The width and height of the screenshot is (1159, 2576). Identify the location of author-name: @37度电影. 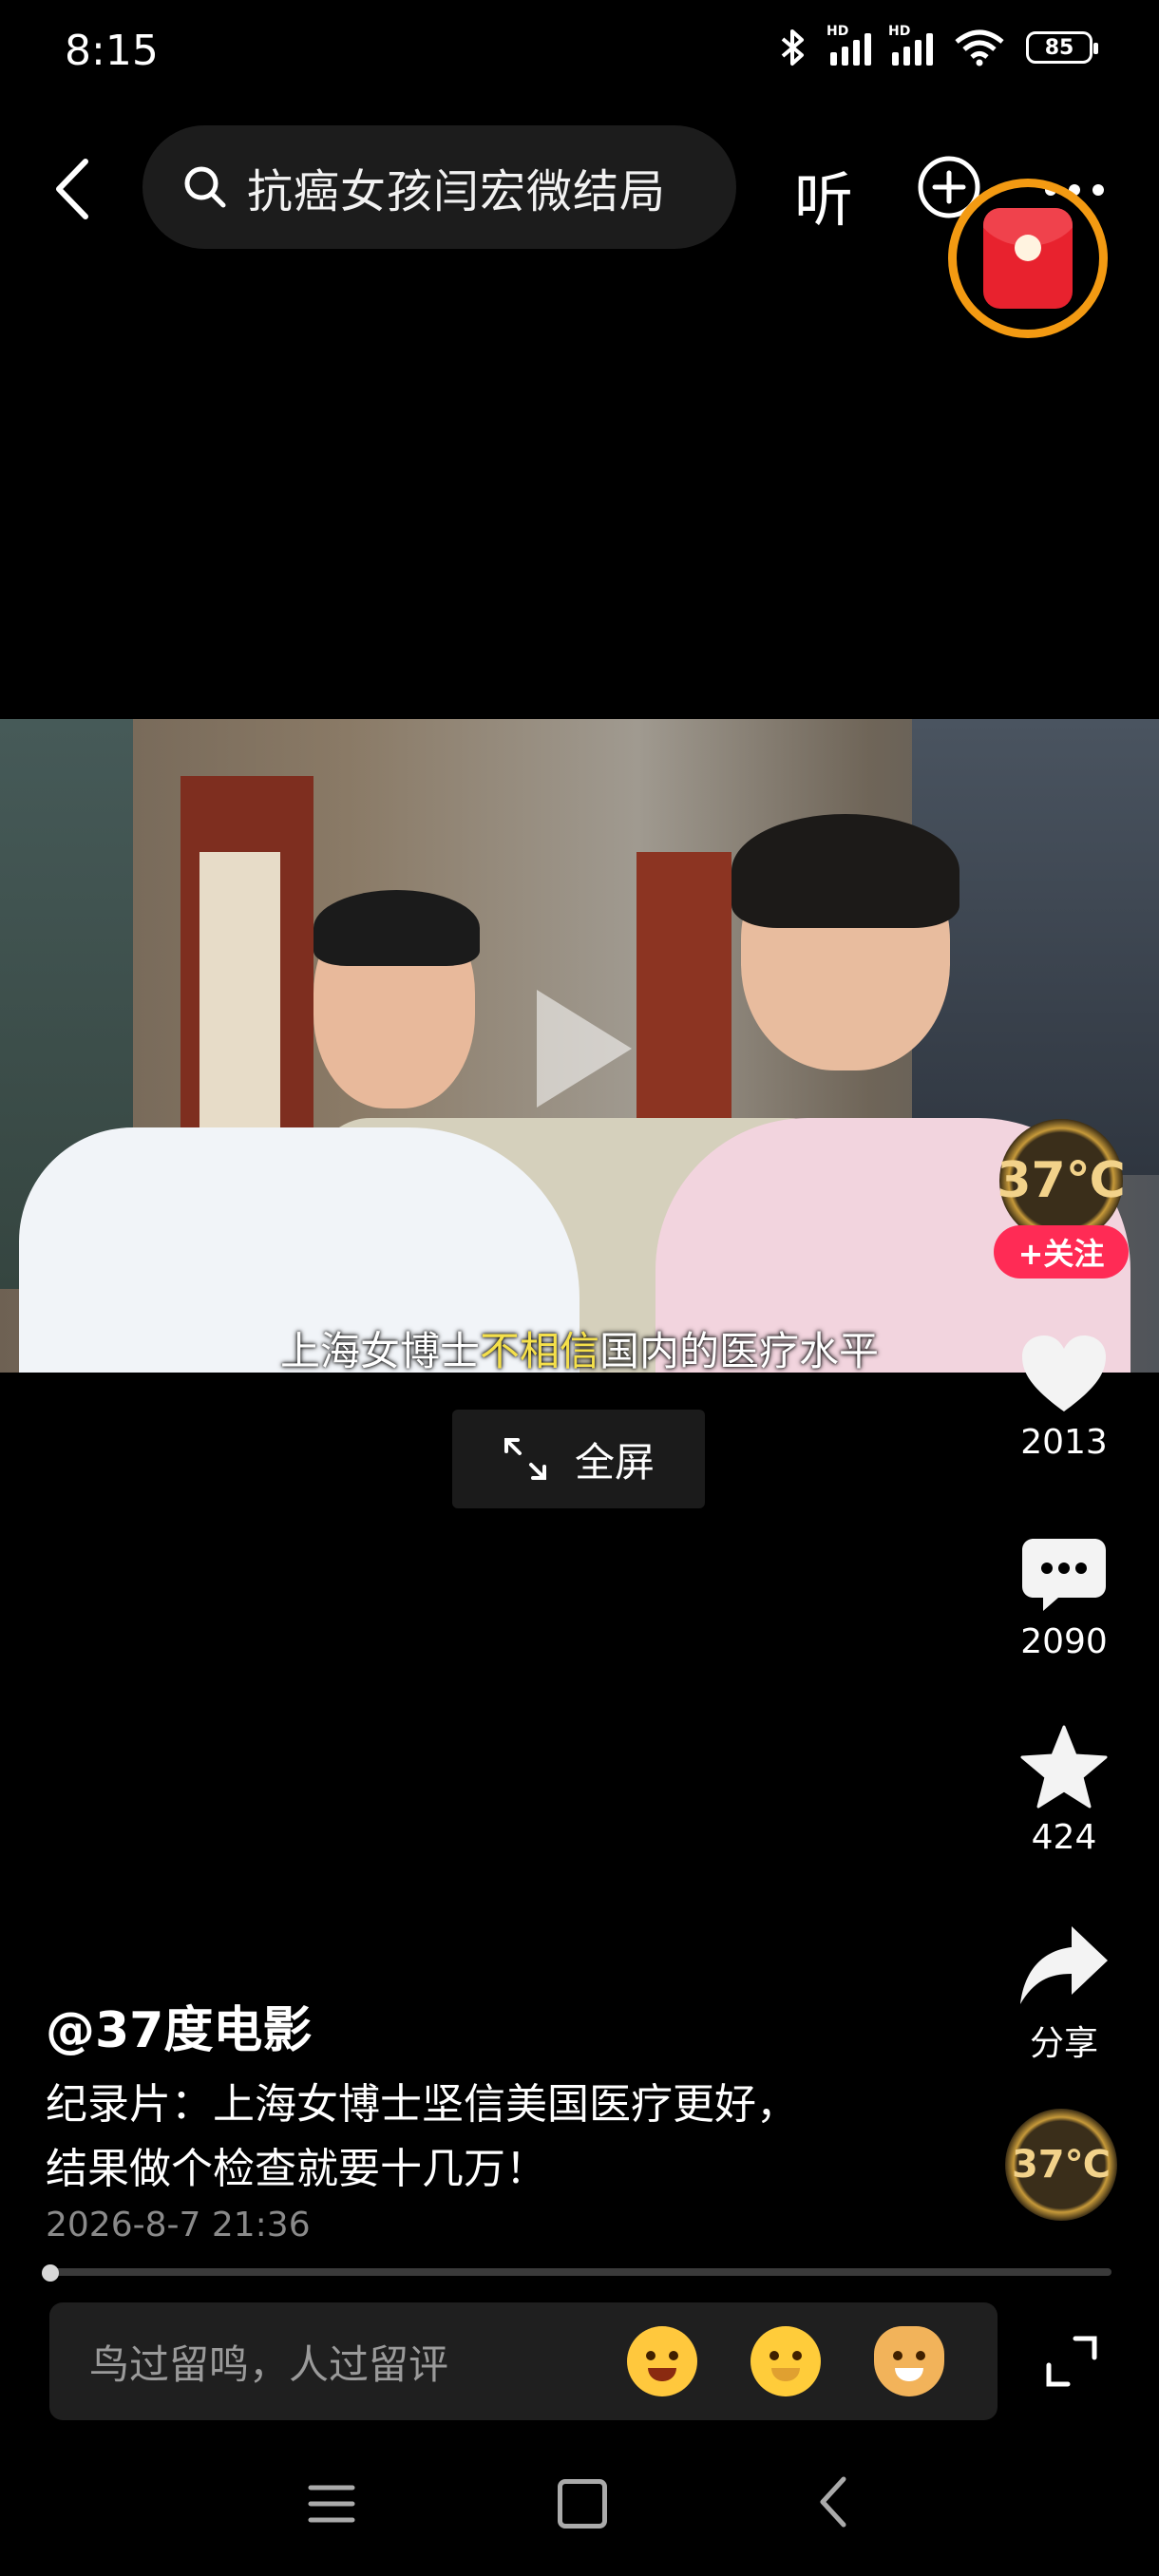
(179, 2025).